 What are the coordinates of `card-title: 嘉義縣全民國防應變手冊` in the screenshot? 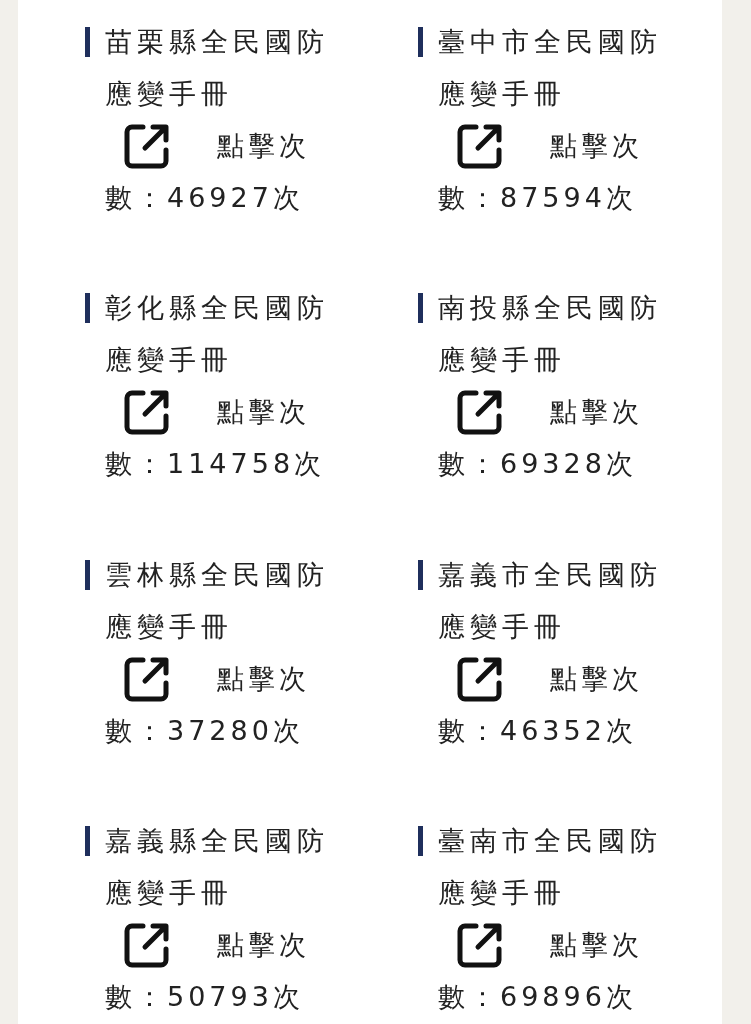 It's located at (217, 866).